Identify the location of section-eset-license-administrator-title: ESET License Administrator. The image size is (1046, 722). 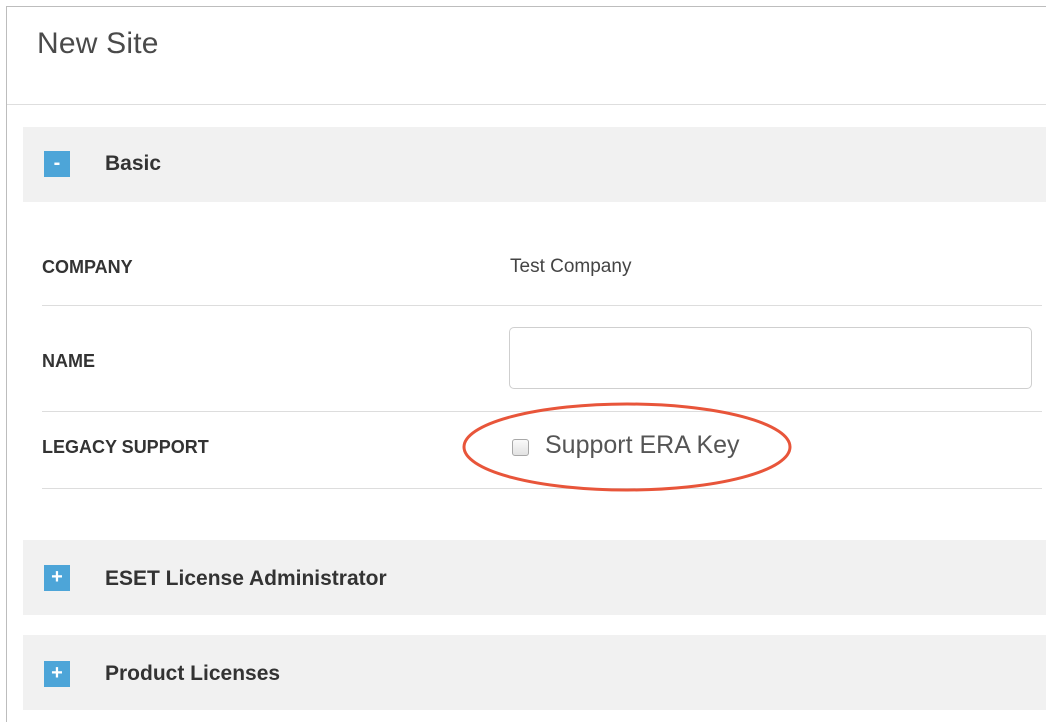
(246, 578).